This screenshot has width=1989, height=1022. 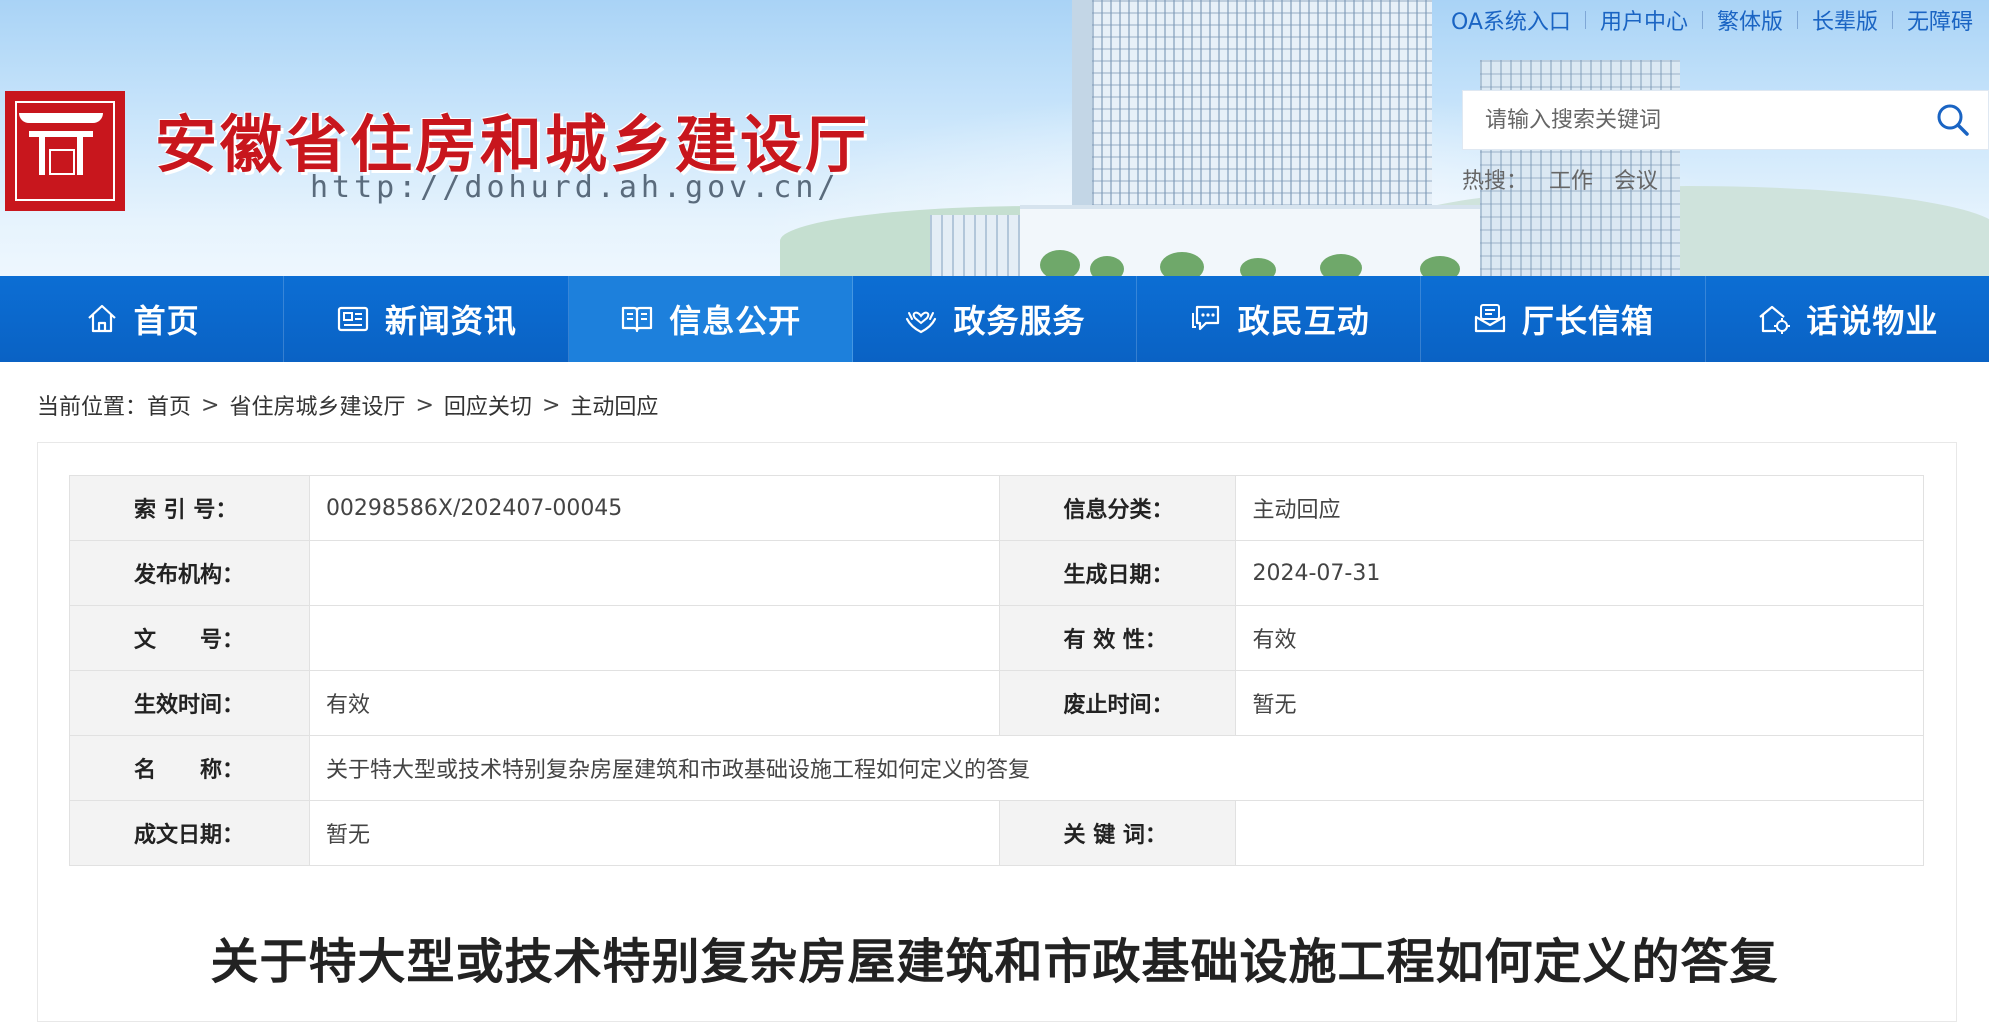 What do you see at coordinates (654, 703) in the screenshot?
I see `effective-time-value: 有效` at bounding box center [654, 703].